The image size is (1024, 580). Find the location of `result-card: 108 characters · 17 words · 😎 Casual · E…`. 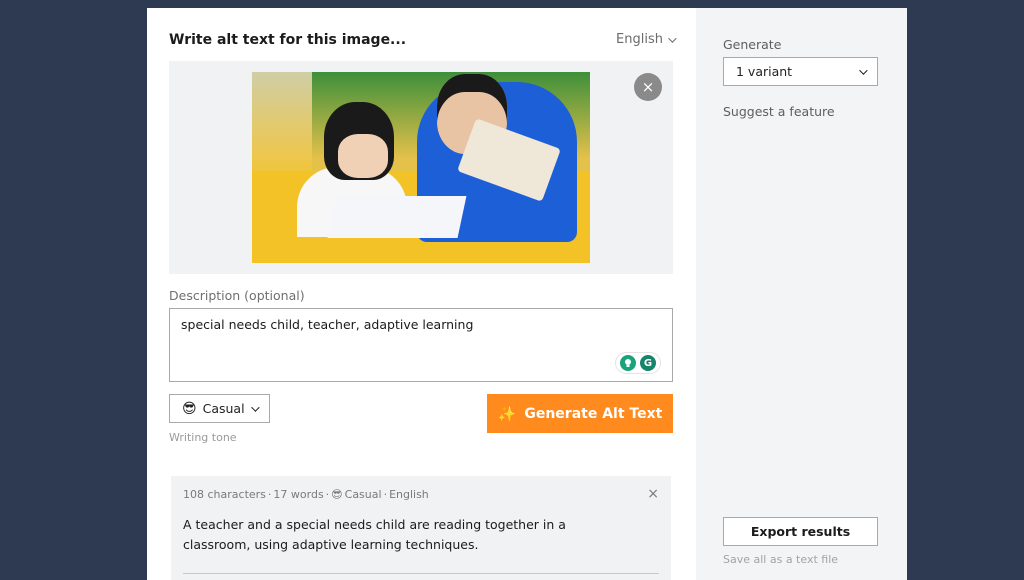

result-card: 108 characters · 17 words · 😎 Casual · E… is located at coordinates (421, 528).